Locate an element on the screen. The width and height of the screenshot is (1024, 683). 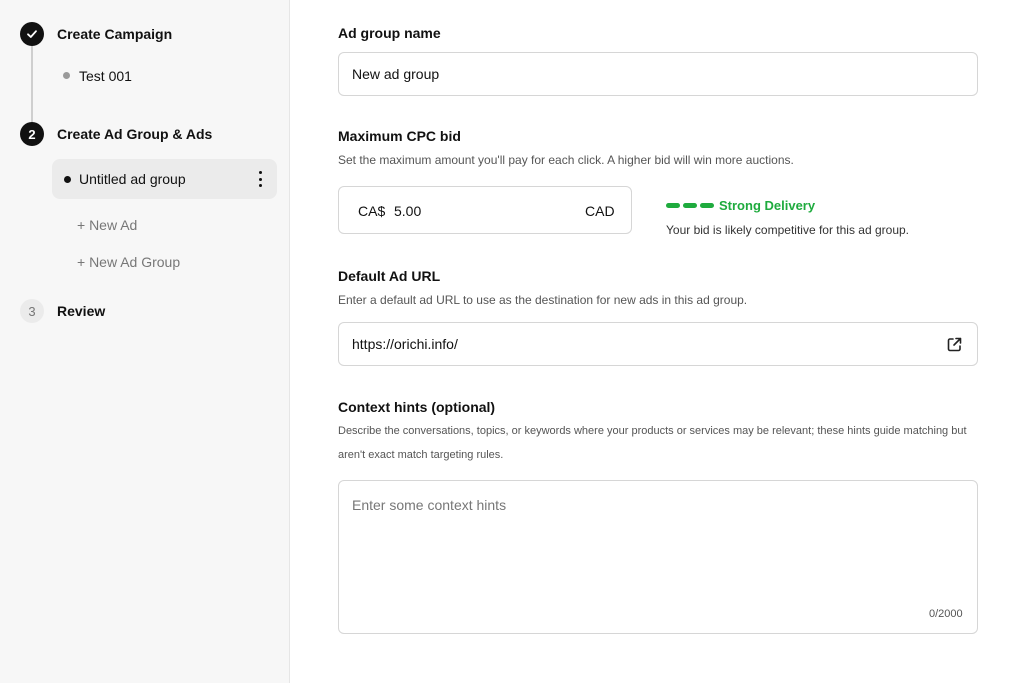
currency-code: CAD is located at coordinates (600, 211).